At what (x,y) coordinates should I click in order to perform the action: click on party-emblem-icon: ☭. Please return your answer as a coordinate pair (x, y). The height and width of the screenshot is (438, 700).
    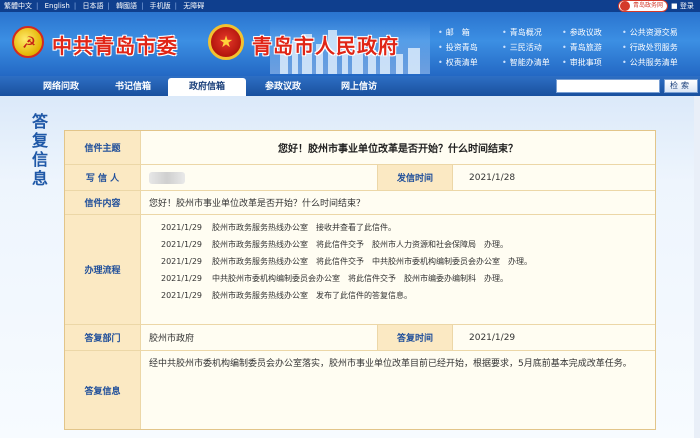
    Looking at the image, I should click on (28, 42).